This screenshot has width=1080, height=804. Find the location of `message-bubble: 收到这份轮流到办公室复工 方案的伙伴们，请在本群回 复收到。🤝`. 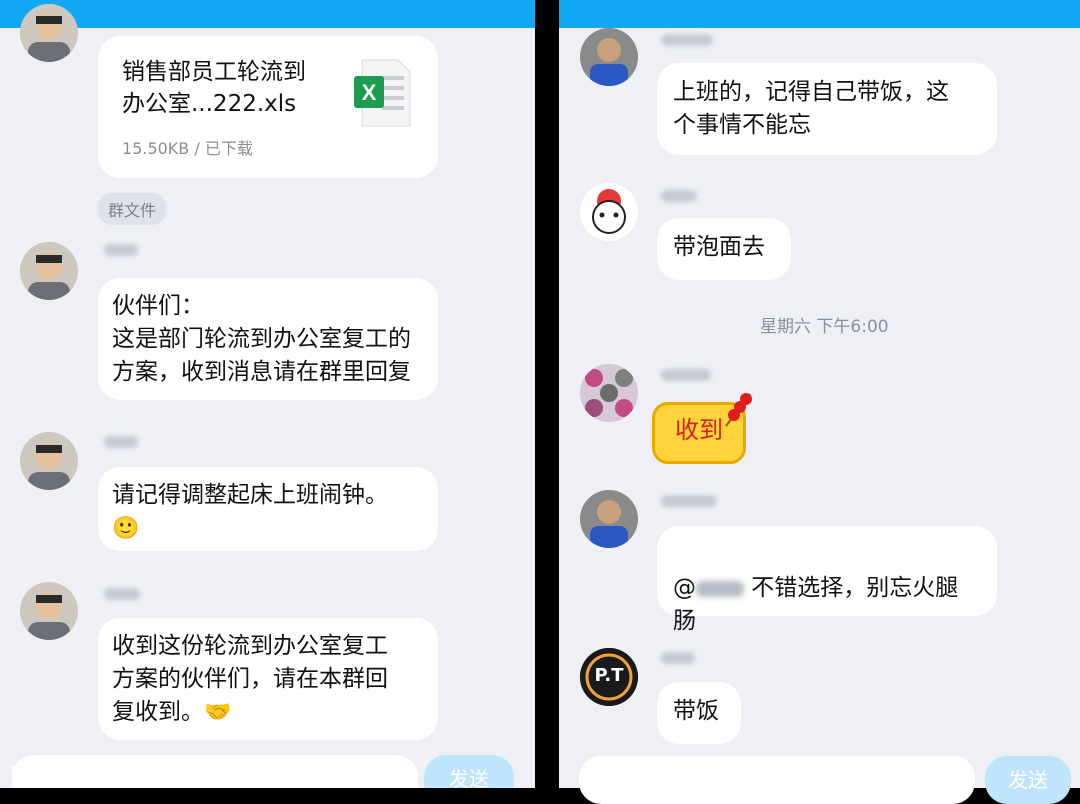

message-bubble: 收到这份轮流到办公室复工 方案的伙伴们，请在本群回 复收到。🤝 is located at coordinates (268, 679).